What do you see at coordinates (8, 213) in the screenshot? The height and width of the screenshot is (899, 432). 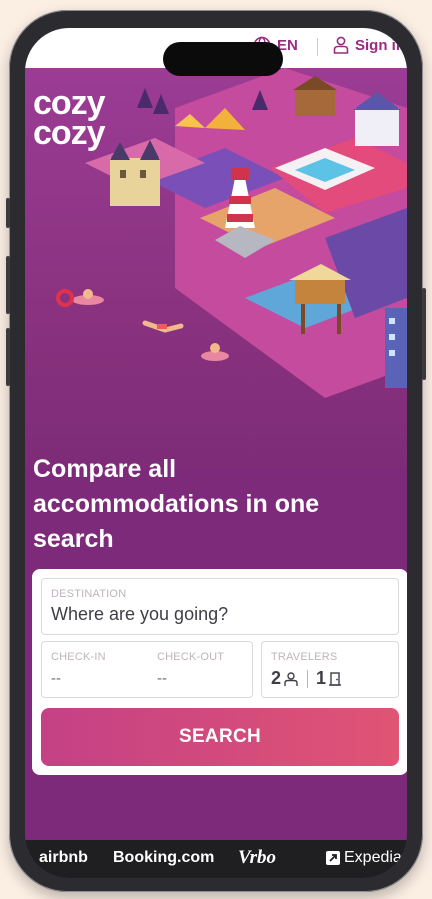 I see `phone-mute-switch` at bounding box center [8, 213].